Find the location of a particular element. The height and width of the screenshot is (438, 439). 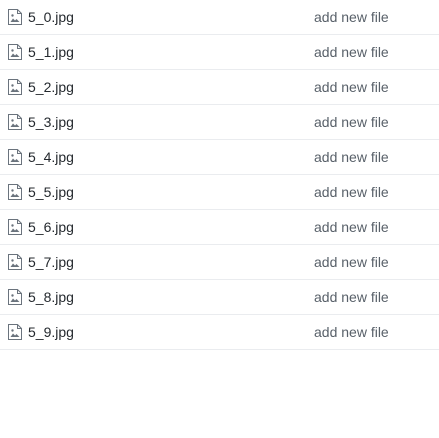

file-name-link: 5_1.jpg is located at coordinates (51, 52).